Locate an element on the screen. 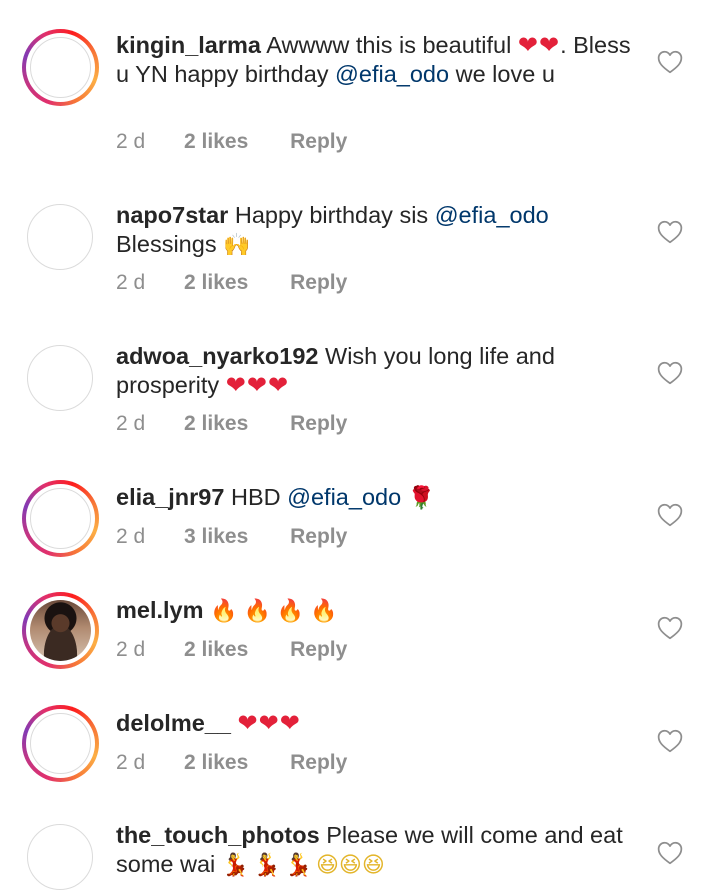 The image size is (720, 890). comment-username: kingin_larma is located at coordinates (188, 45).